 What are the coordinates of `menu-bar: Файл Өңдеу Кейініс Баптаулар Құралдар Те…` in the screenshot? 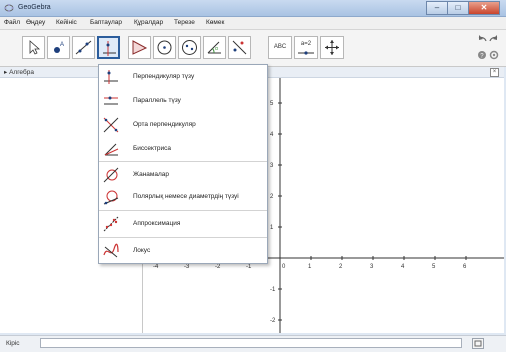 It's located at (253, 23).